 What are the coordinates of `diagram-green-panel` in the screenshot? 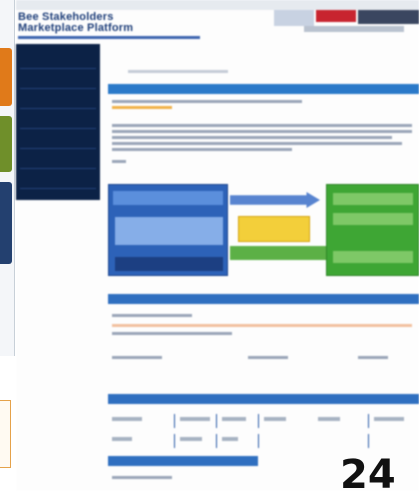 It's located at (372, 230).